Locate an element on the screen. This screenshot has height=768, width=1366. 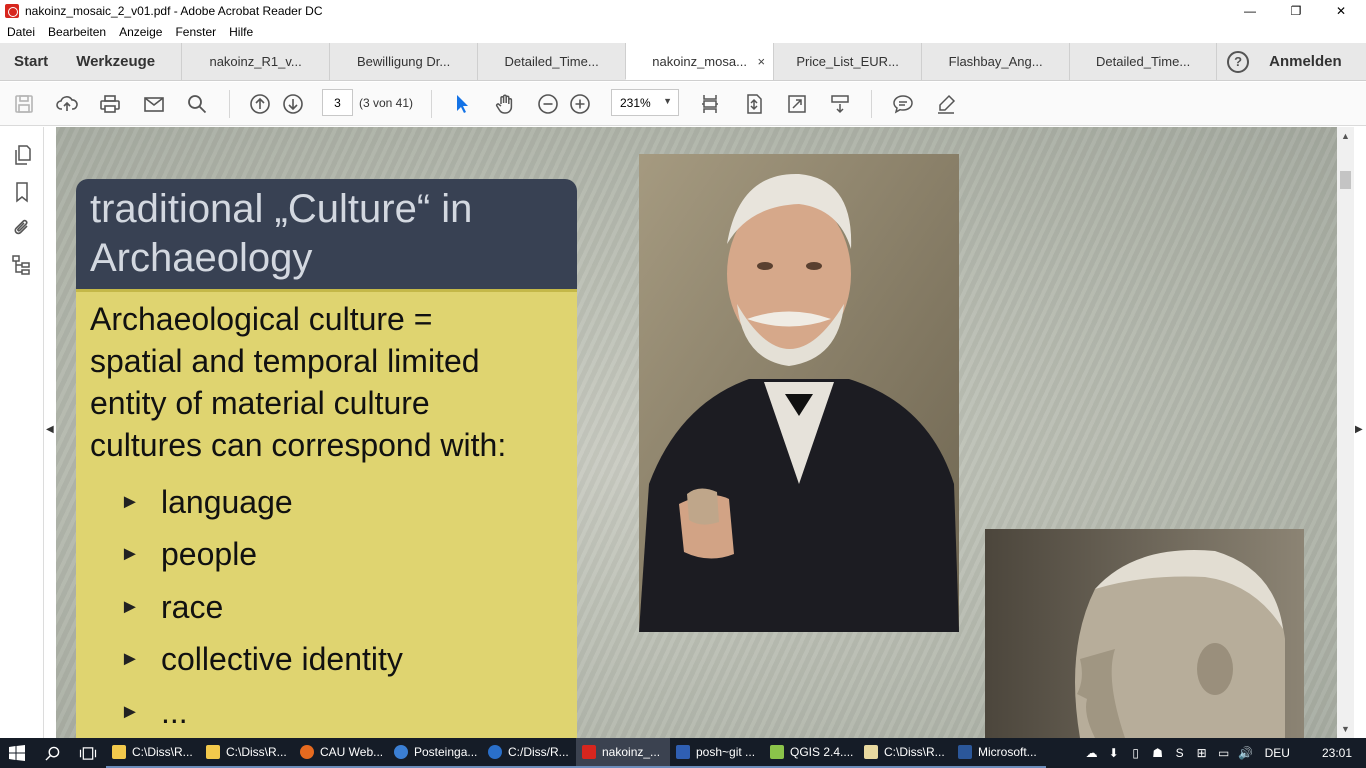
menu-anzeige: Anzeige is located at coordinates (140, 32).